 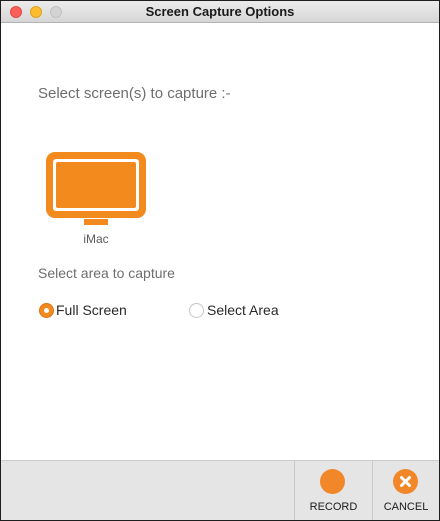 What do you see at coordinates (220, 490) in the screenshot?
I see `footer-bar: RECORD CANCEL` at bounding box center [220, 490].